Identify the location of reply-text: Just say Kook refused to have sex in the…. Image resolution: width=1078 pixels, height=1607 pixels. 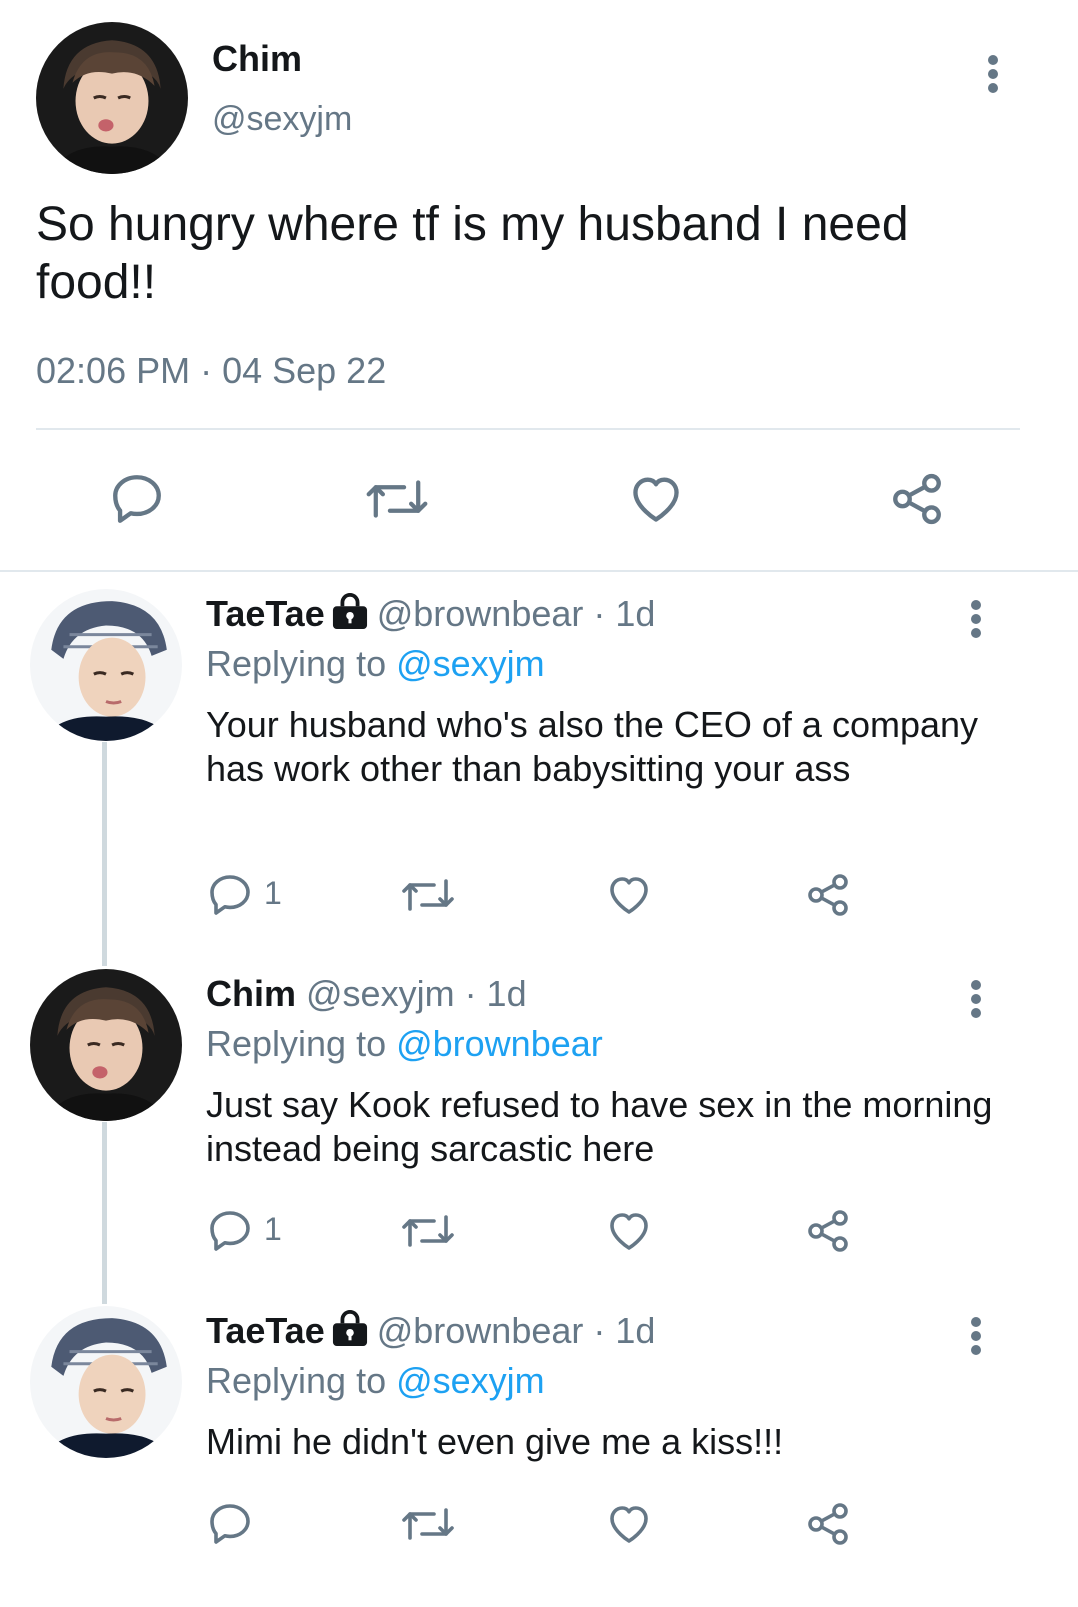
(599, 1126).